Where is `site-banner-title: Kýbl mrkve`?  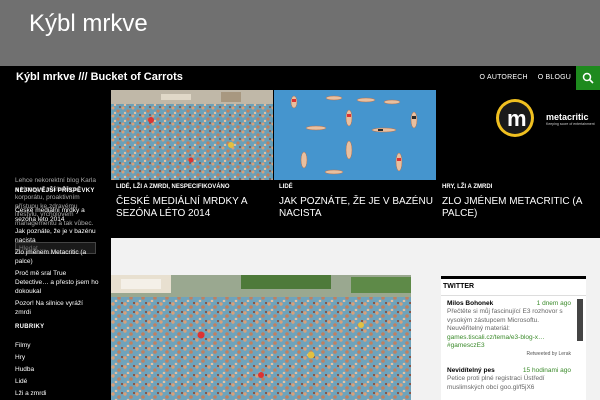
site-banner-title: Kýbl mrkve is located at coordinates (88, 24).